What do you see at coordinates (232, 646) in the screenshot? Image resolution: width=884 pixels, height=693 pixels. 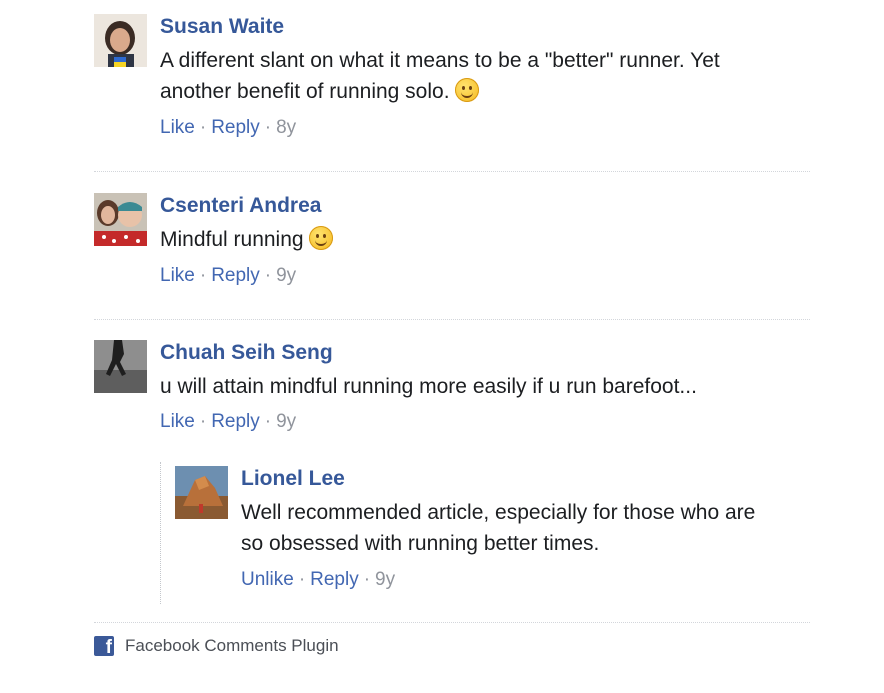 I see `footer-label: Facebook Comments Plugin` at bounding box center [232, 646].